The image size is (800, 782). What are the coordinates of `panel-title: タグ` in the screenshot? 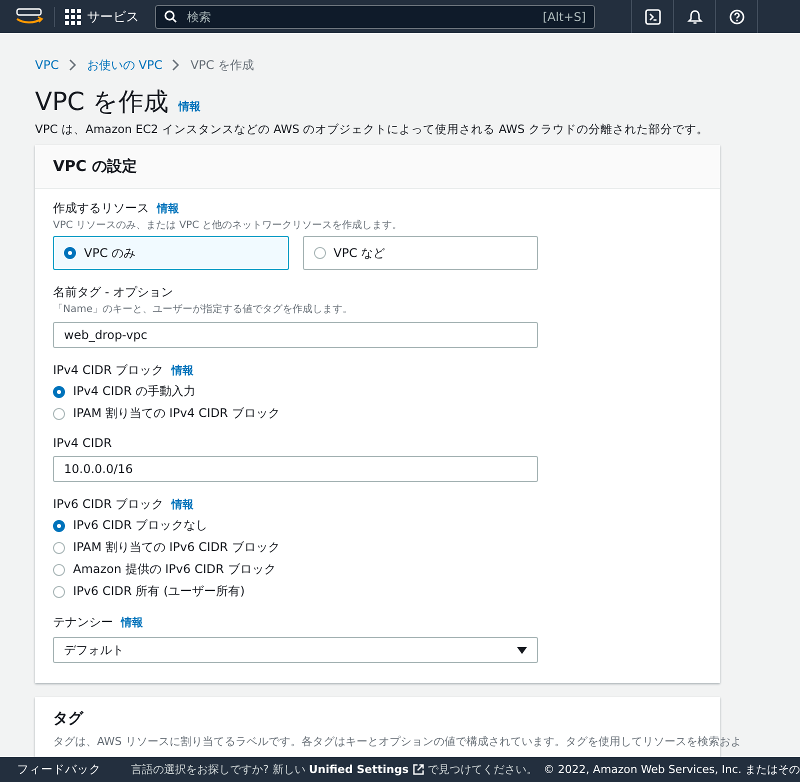 It's located at (68, 718).